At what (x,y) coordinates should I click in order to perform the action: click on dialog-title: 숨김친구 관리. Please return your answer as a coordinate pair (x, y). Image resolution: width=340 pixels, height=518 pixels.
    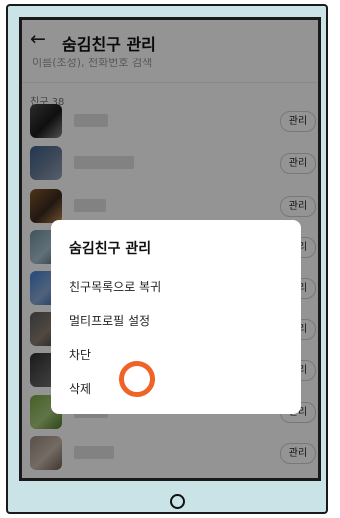
    Looking at the image, I should click on (110, 249).